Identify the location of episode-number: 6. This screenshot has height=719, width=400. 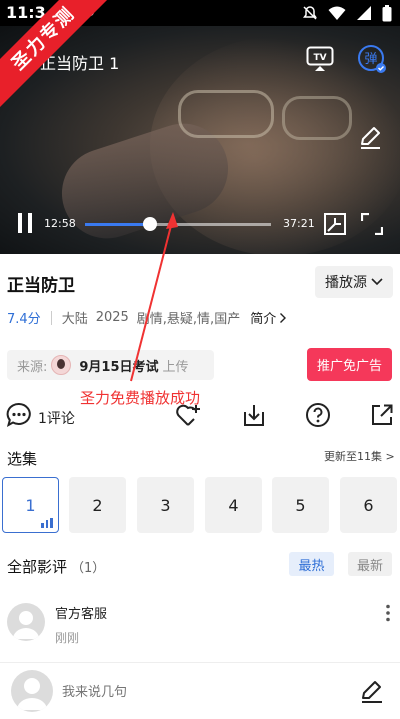
(368, 505).